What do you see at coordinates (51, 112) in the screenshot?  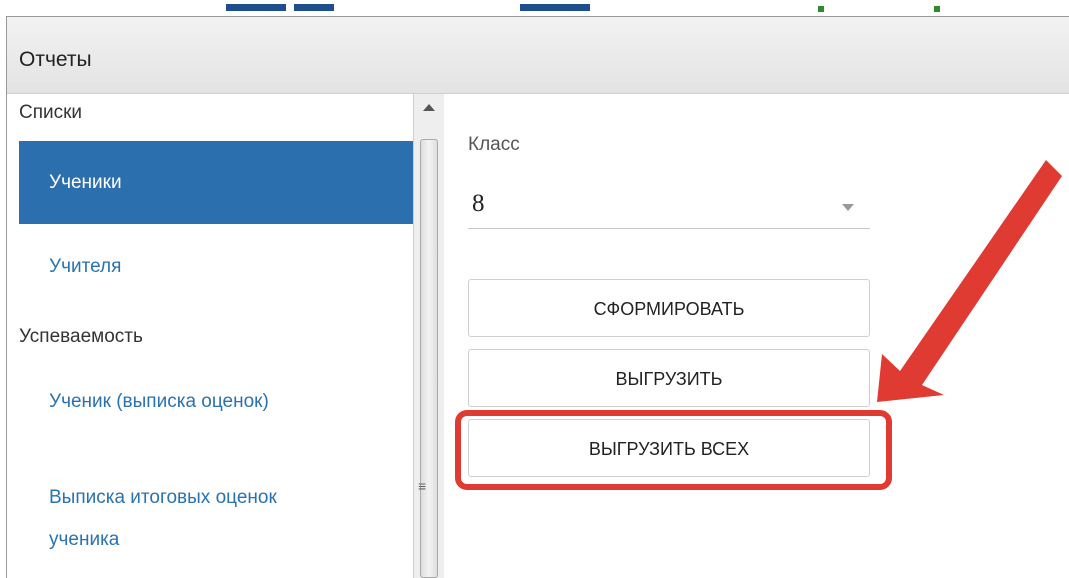 I see `sidebar-group-lists: Списки` at bounding box center [51, 112].